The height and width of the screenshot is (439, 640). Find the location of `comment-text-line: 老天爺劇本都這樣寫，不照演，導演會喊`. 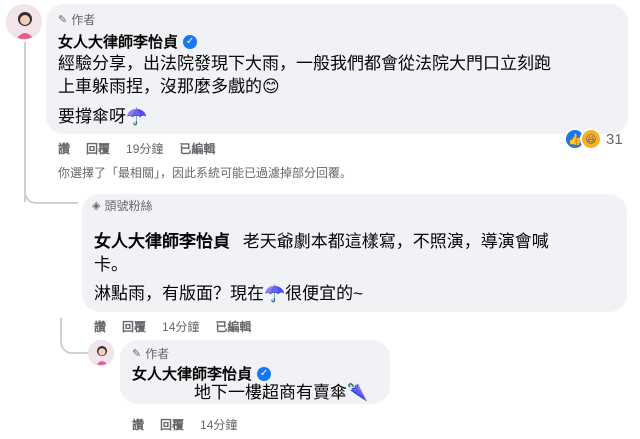

comment-text-line: 老天爺劇本都這樣寫，不照演，導演會喊 is located at coordinates (395, 241).